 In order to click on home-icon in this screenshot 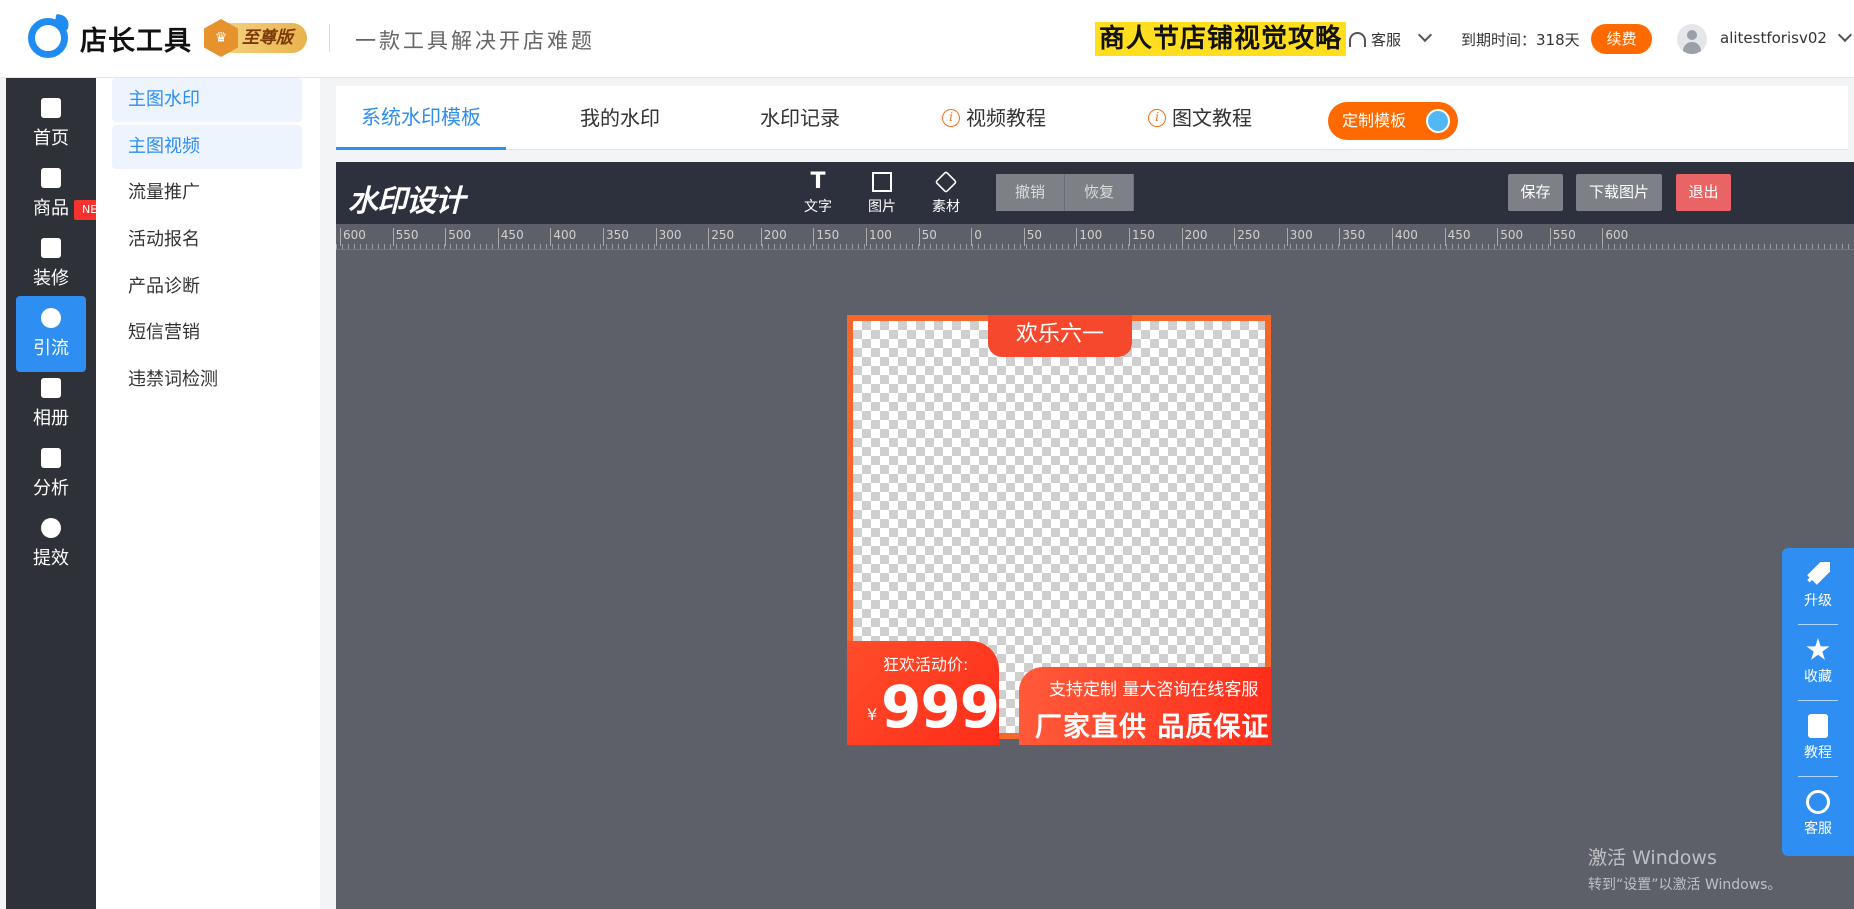, I will do `click(51, 108)`.